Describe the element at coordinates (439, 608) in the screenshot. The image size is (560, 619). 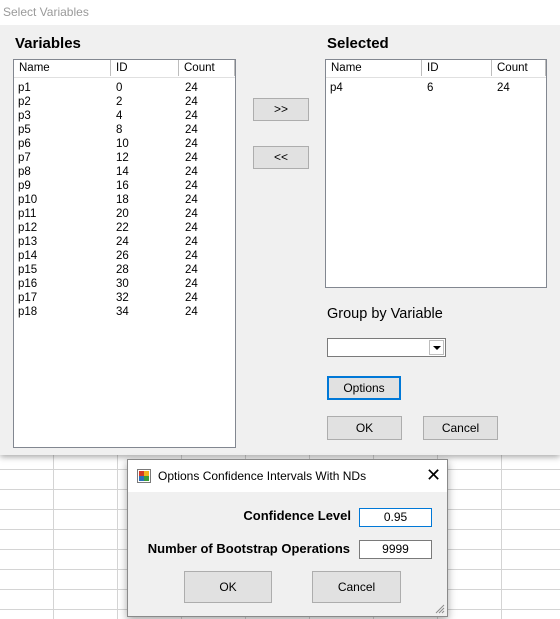
I see `resize-grip-icon` at that location.